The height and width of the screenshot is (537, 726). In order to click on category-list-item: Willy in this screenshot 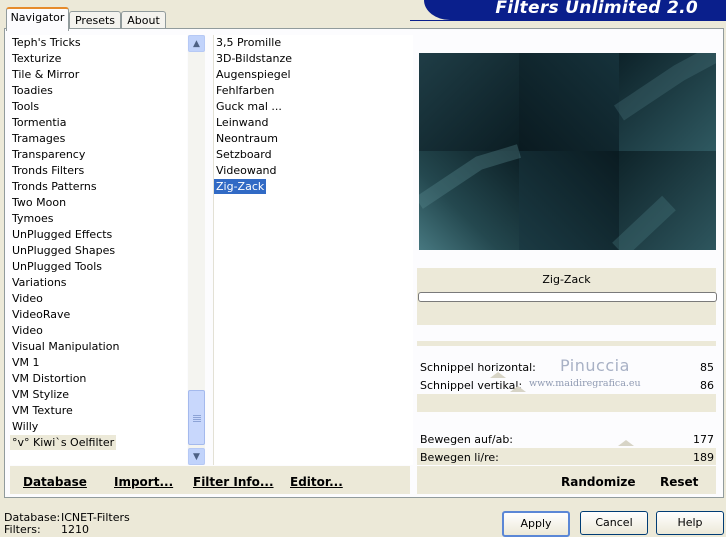, I will do `click(25, 426)`.